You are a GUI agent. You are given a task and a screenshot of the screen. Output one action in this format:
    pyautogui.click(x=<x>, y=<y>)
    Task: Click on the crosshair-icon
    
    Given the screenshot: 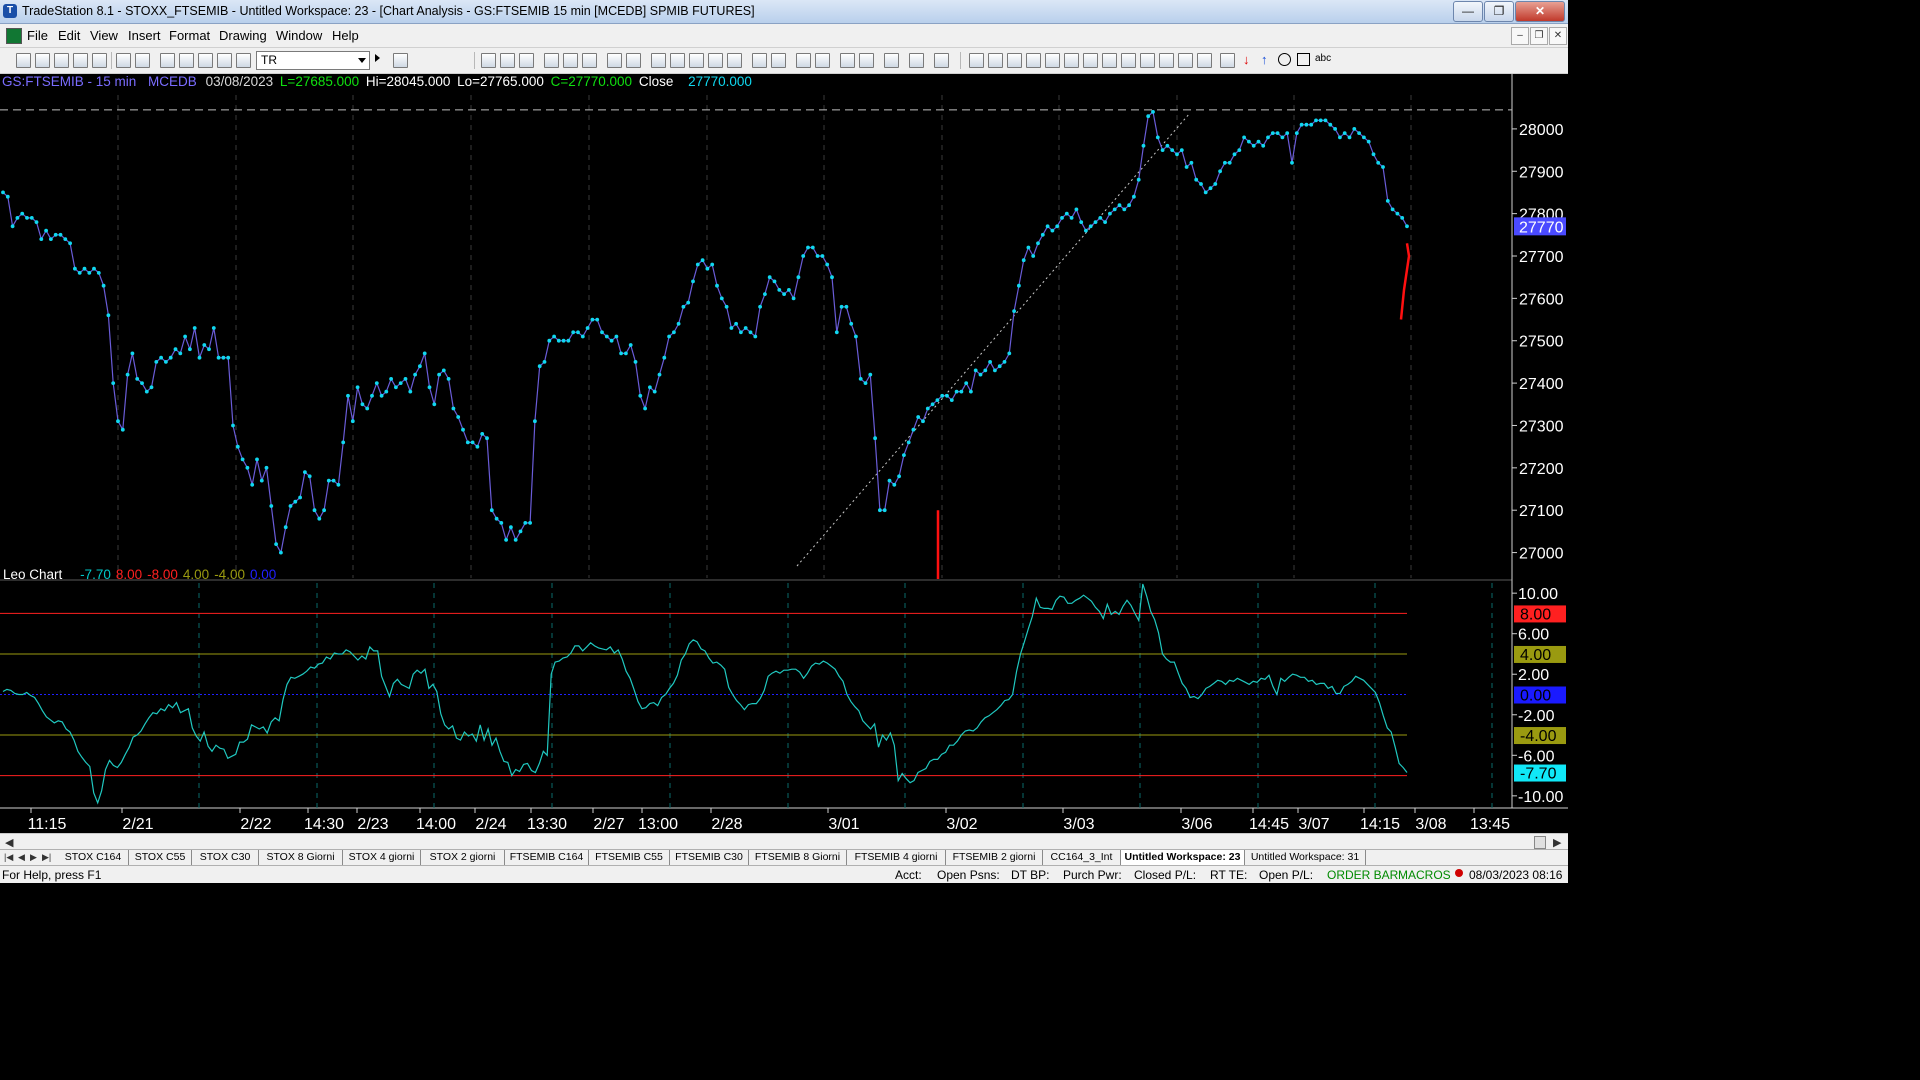 What is the action you would take?
    pyautogui.click(x=866, y=60)
    